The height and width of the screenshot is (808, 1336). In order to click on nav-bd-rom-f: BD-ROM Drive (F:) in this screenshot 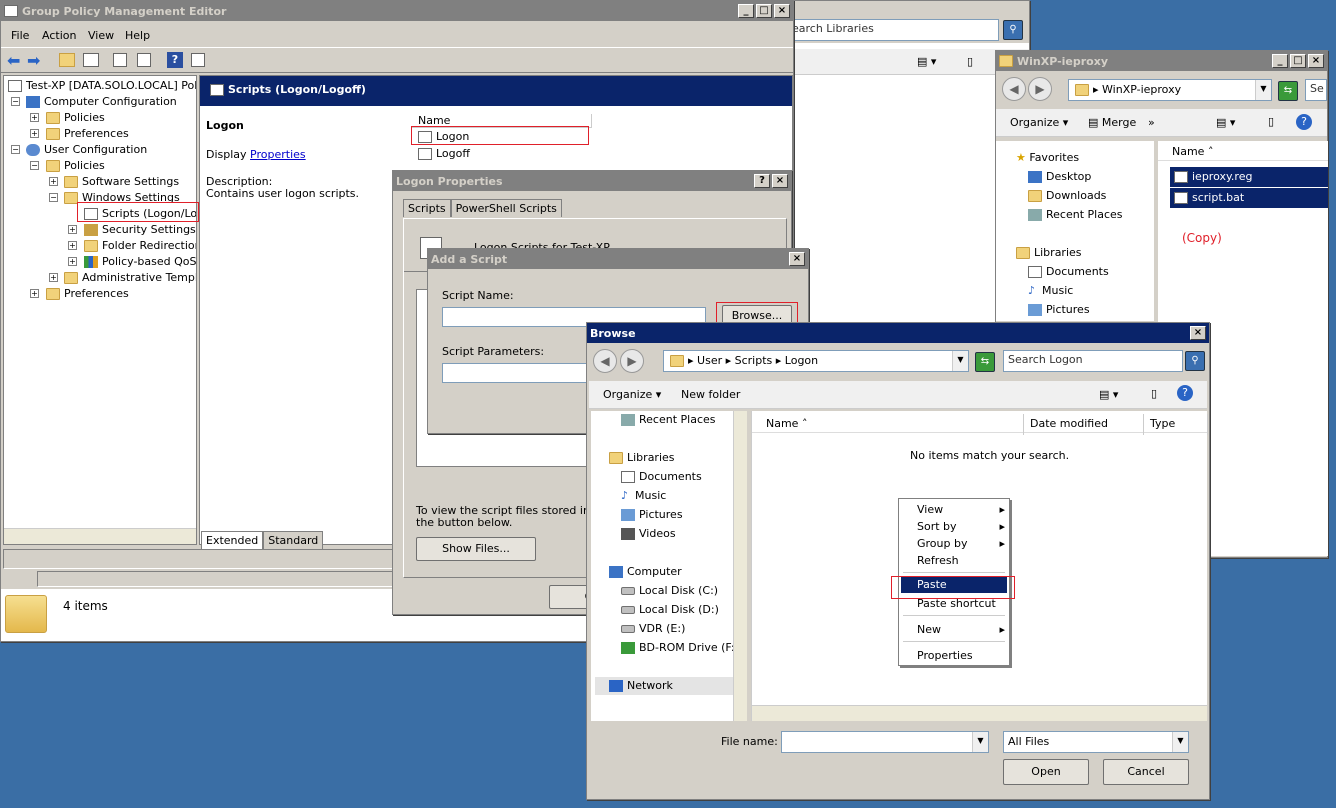, I will do `click(680, 647)`.